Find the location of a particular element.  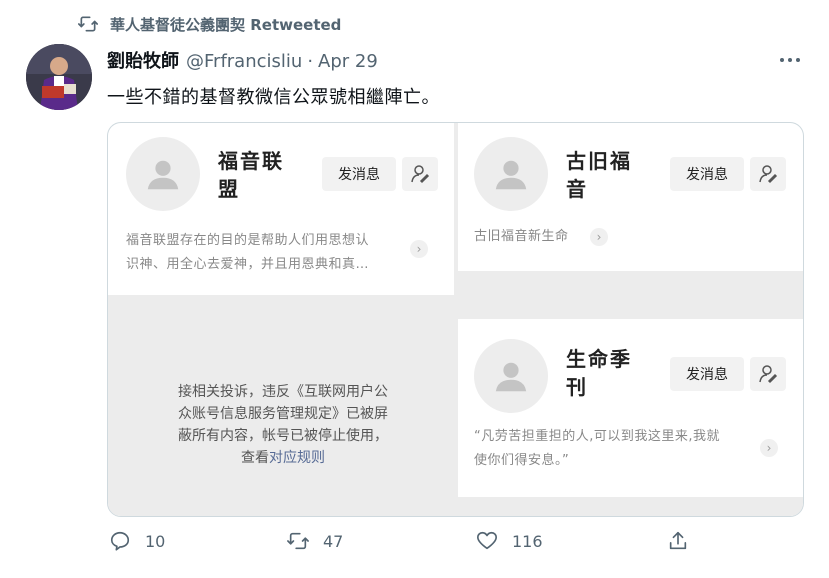

account-name: 古旧福音 is located at coordinates (599, 175).